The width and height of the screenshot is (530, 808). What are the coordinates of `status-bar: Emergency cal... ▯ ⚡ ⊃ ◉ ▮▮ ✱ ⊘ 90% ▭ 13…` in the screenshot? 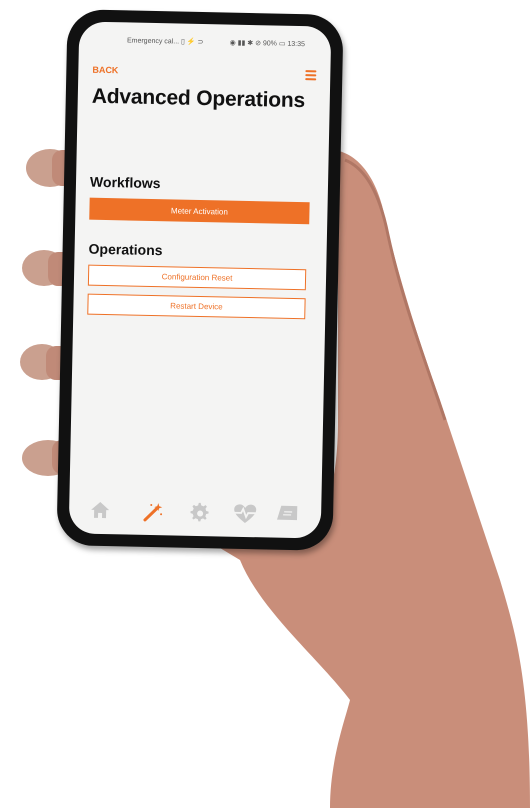 It's located at (205, 41).